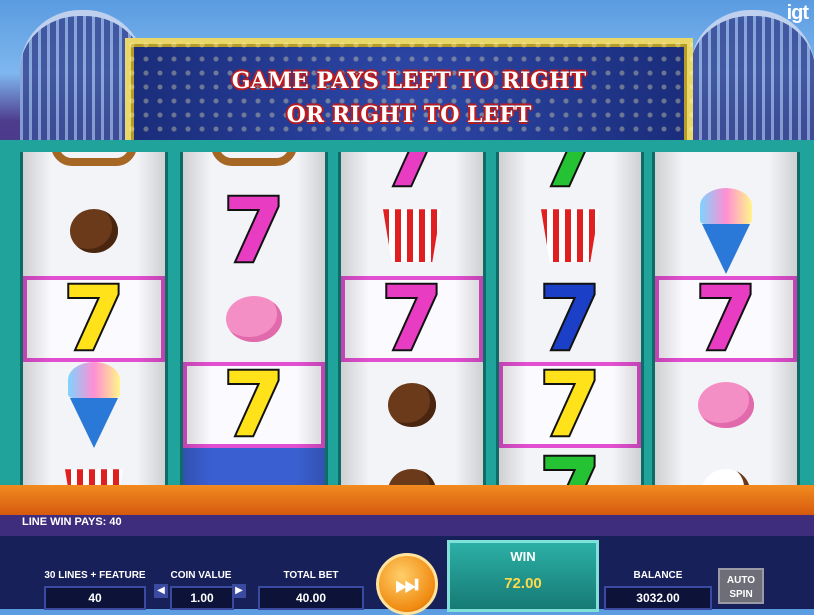  Describe the element at coordinates (254, 467) in the screenshot. I see `tickets-symbol` at that location.